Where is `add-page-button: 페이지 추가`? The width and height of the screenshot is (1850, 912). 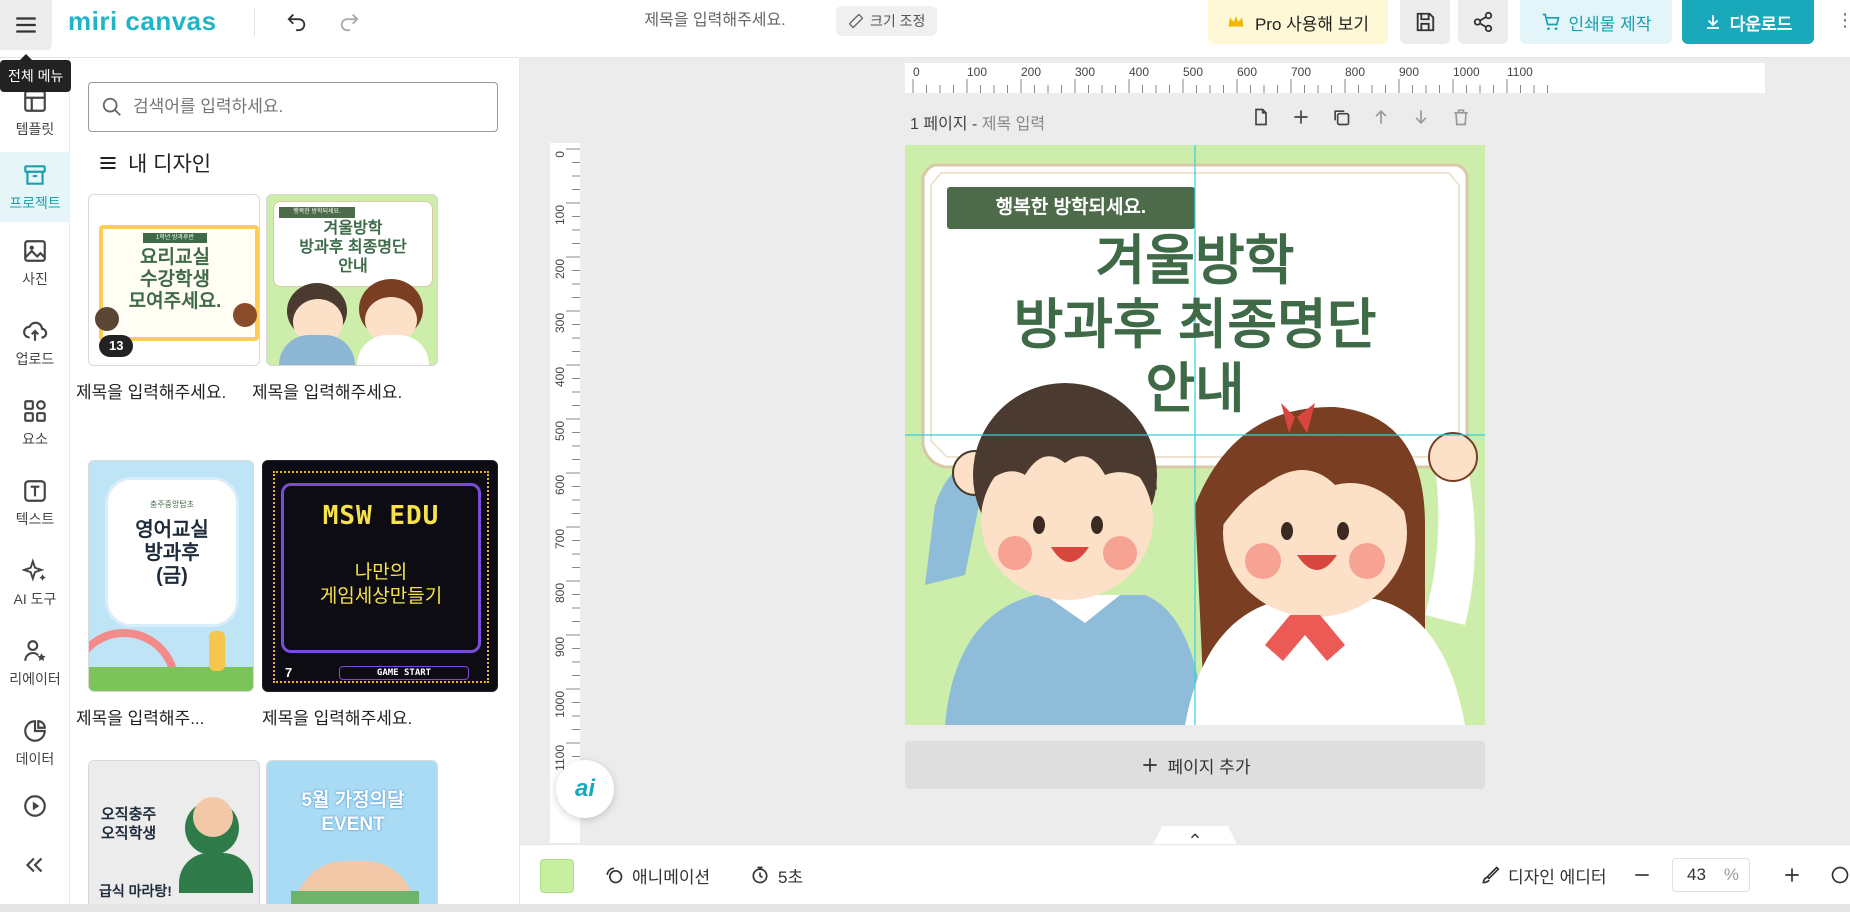
add-page-button: 페이지 추가 is located at coordinates (1195, 765).